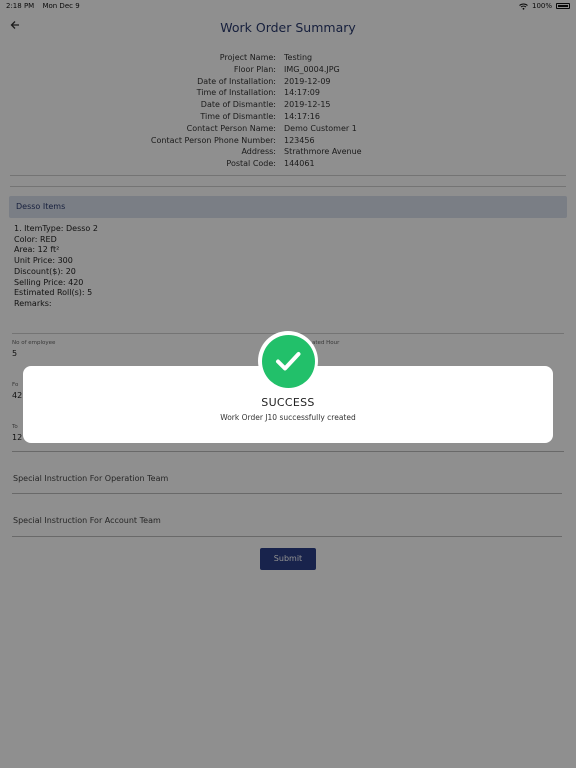  What do you see at coordinates (288, 402) in the screenshot?
I see `dialog-title: SUCCESS` at bounding box center [288, 402].